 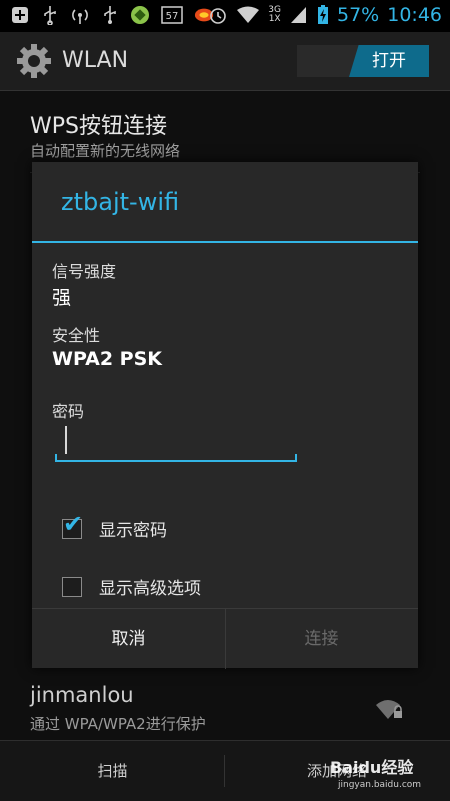 What do you see at coordinates (84, 271) in the screenshot?
I see `signal-strength-label: 信号强度` at bounding box center [84, 271].